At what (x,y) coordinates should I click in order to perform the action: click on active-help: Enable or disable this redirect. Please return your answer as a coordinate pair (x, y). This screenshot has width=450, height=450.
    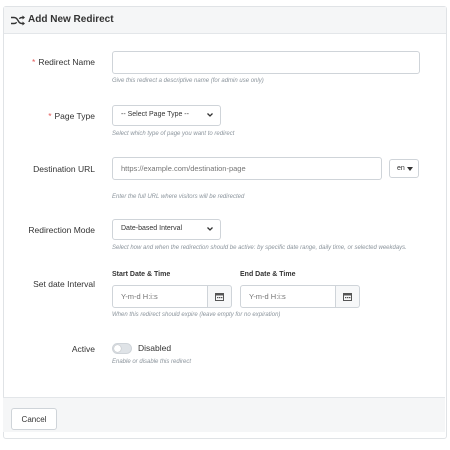
    Looking at the image, I should click on (152, 362).